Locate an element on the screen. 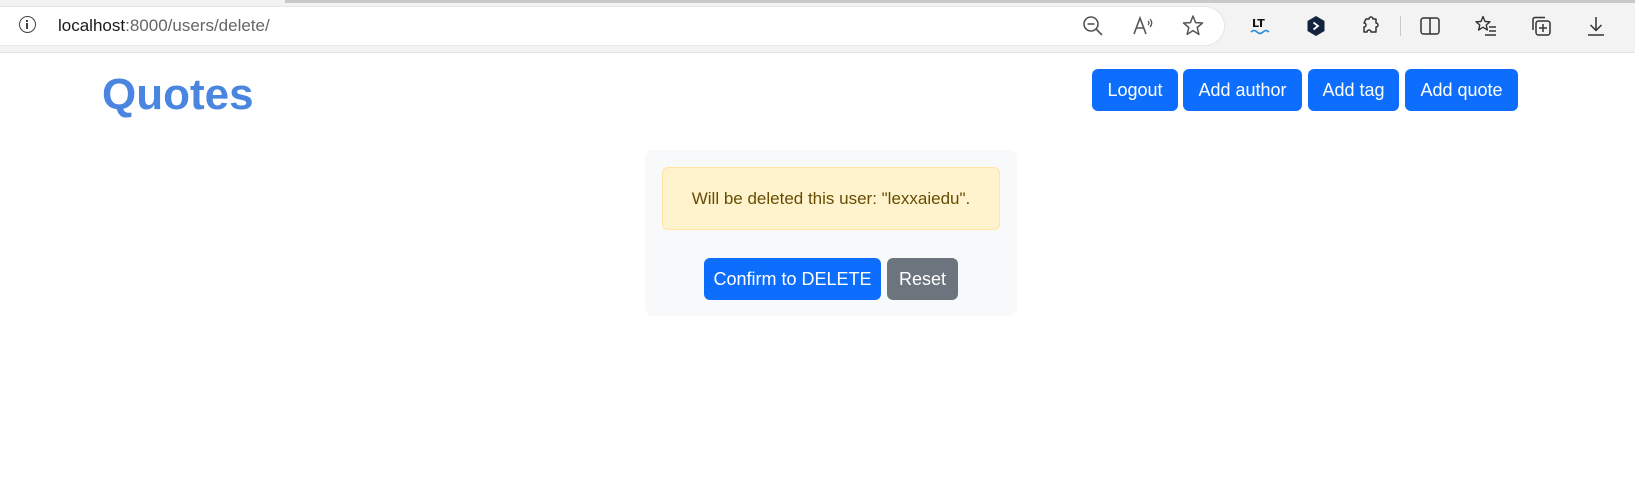  add-quote-button: Add quote is located at coordinates (1461, 90).